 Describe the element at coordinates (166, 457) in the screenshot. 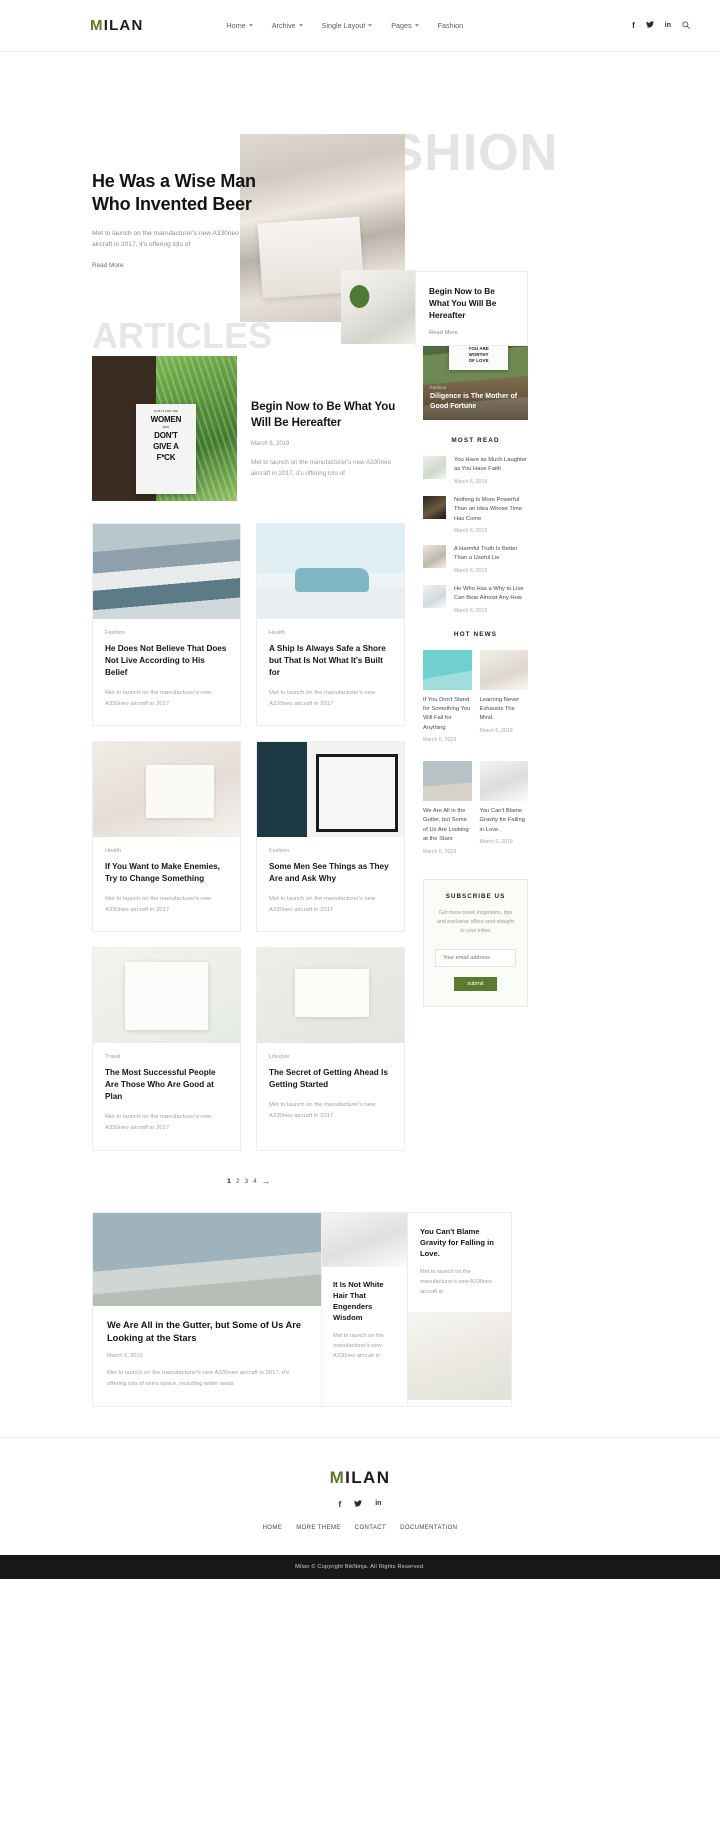

I see `poster-line-6: F*CK` at that location.